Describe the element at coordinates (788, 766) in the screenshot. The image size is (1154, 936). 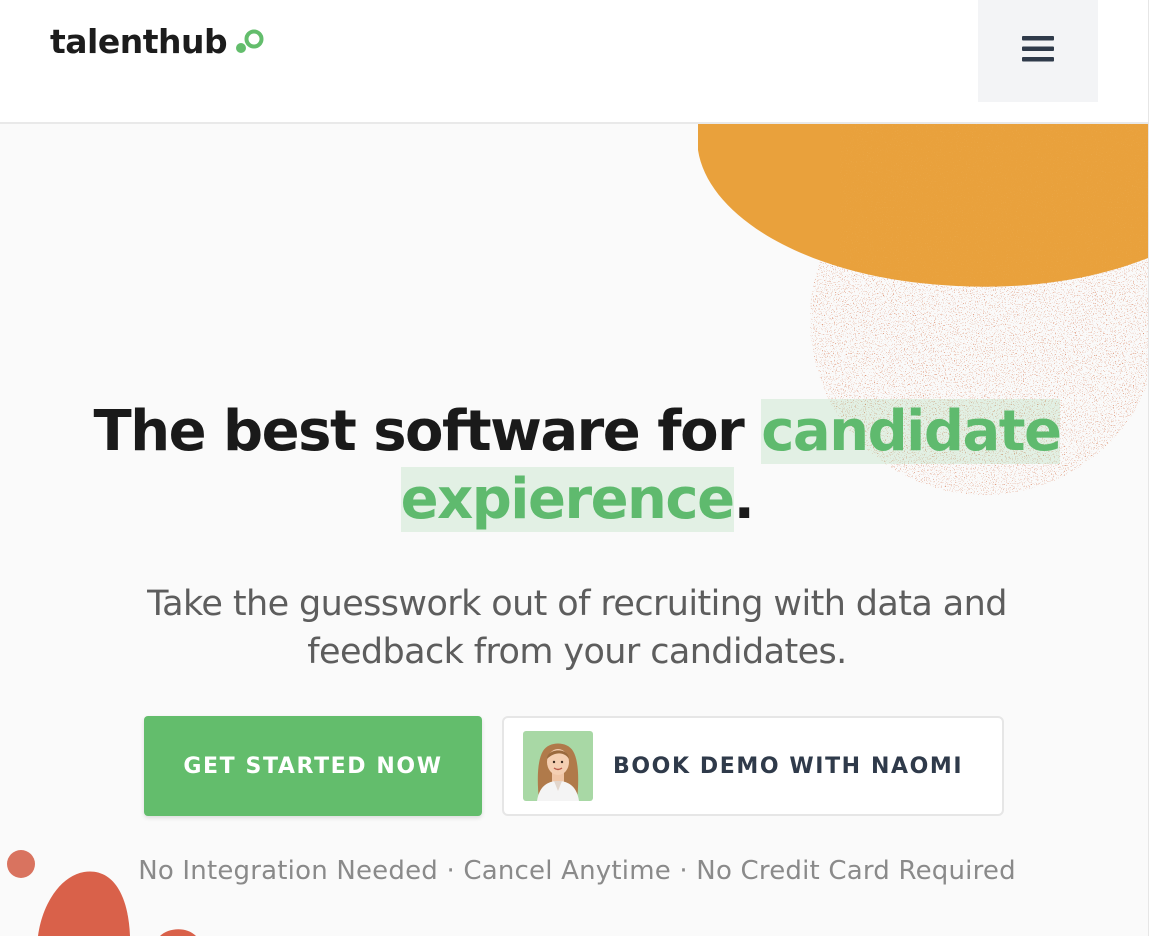
I see `book-demo-label: BOOK DEMO WITH NAOMI` at that location.